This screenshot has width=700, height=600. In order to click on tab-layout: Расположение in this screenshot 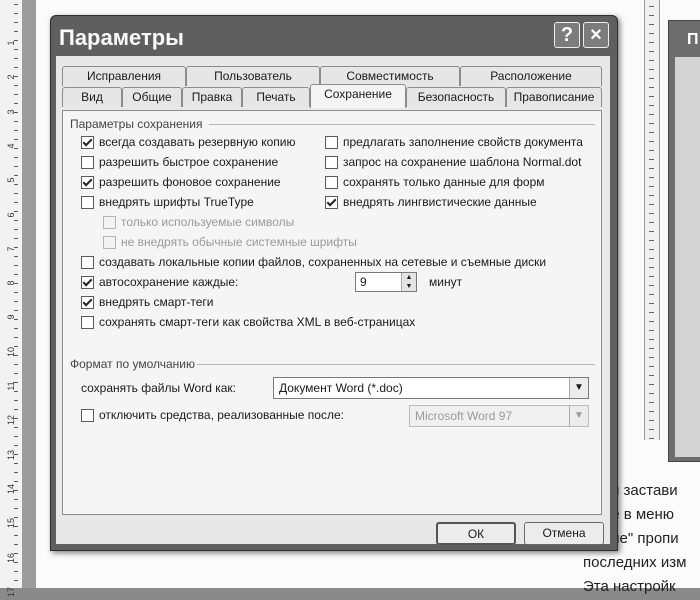, I will do `click(531, 76)`.